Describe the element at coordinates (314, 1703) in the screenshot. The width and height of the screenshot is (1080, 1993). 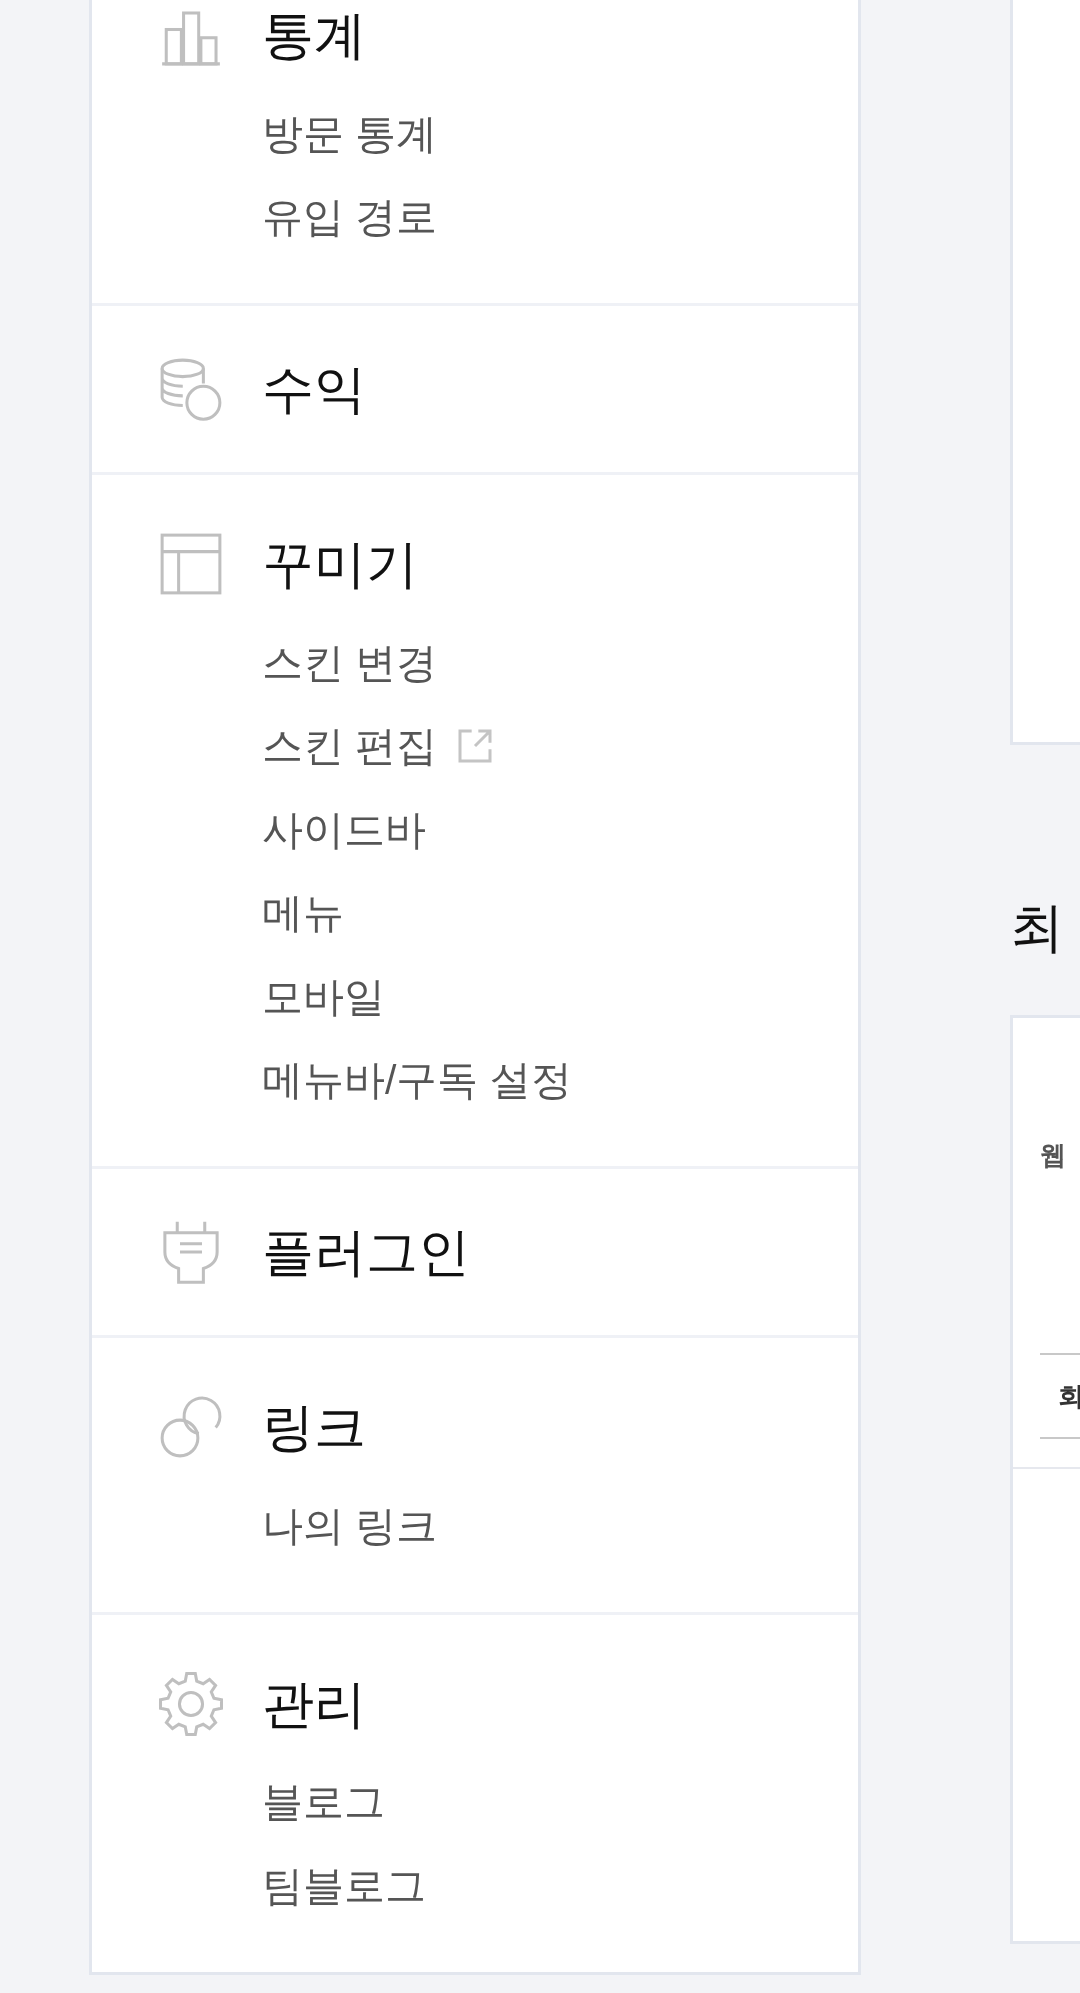
I see `sidebar-heading: 관리` at that location.